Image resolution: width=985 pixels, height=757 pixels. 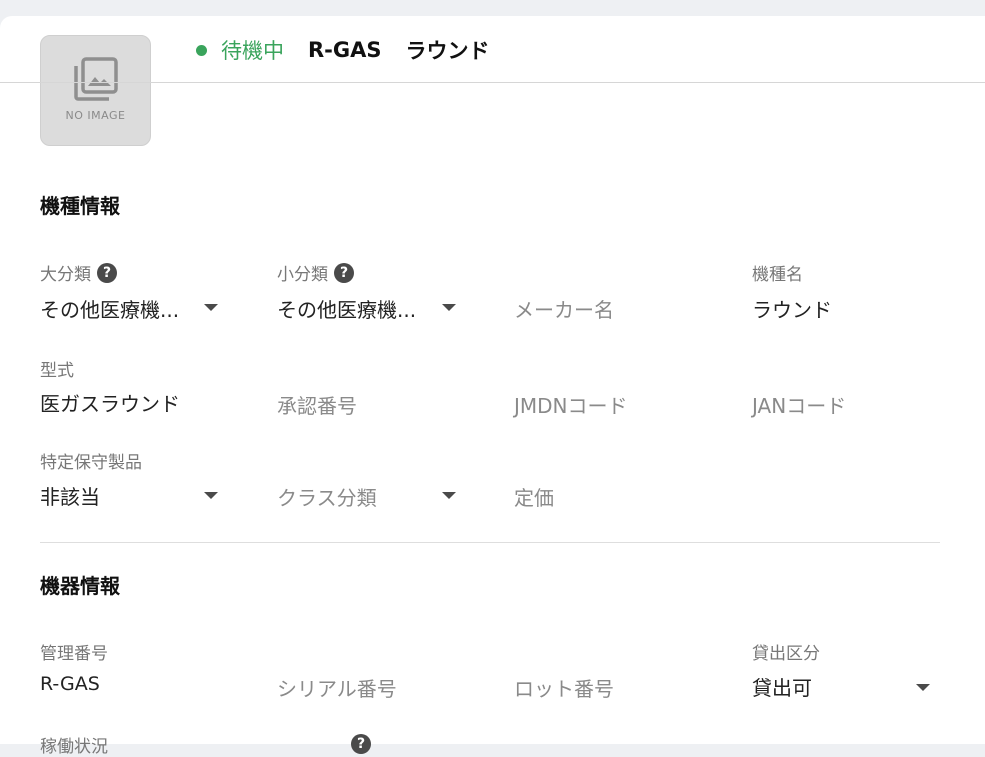 What do you see at coordinates (449, 495) in the screenshot?
I see `class-dropdown-icon` at bounding box center [449, 495].